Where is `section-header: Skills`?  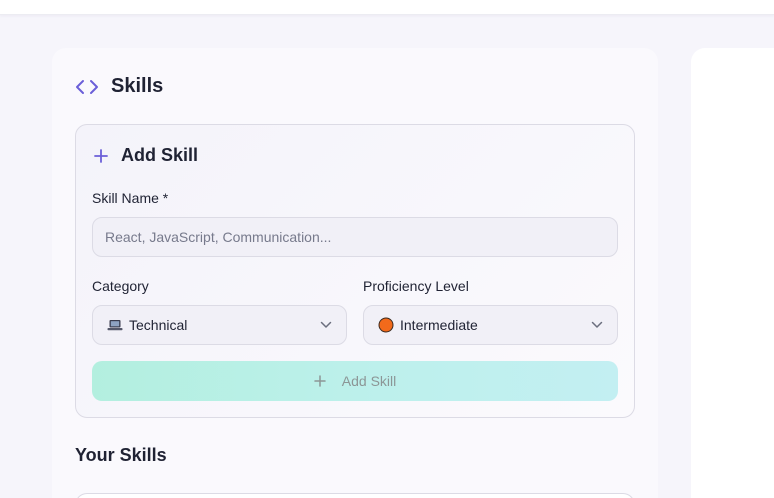 section-header: Skills is located at coordinates (119, 86).